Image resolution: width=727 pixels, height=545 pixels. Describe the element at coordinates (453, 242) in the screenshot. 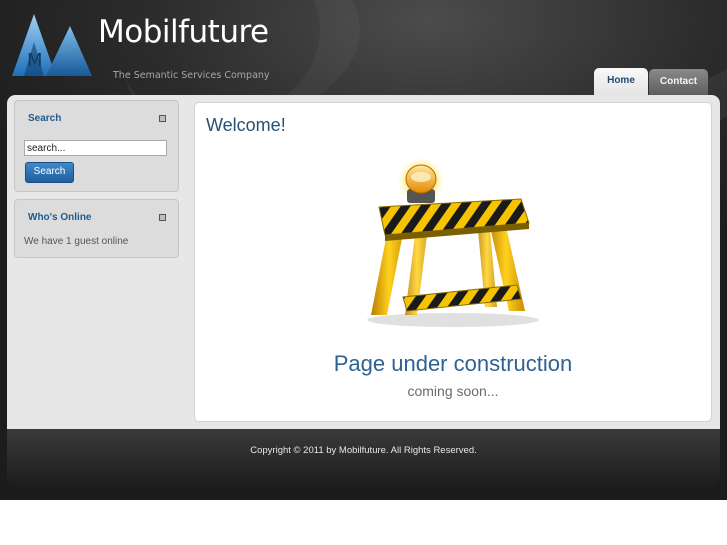

I see `construction-barrier-icon` at that location.